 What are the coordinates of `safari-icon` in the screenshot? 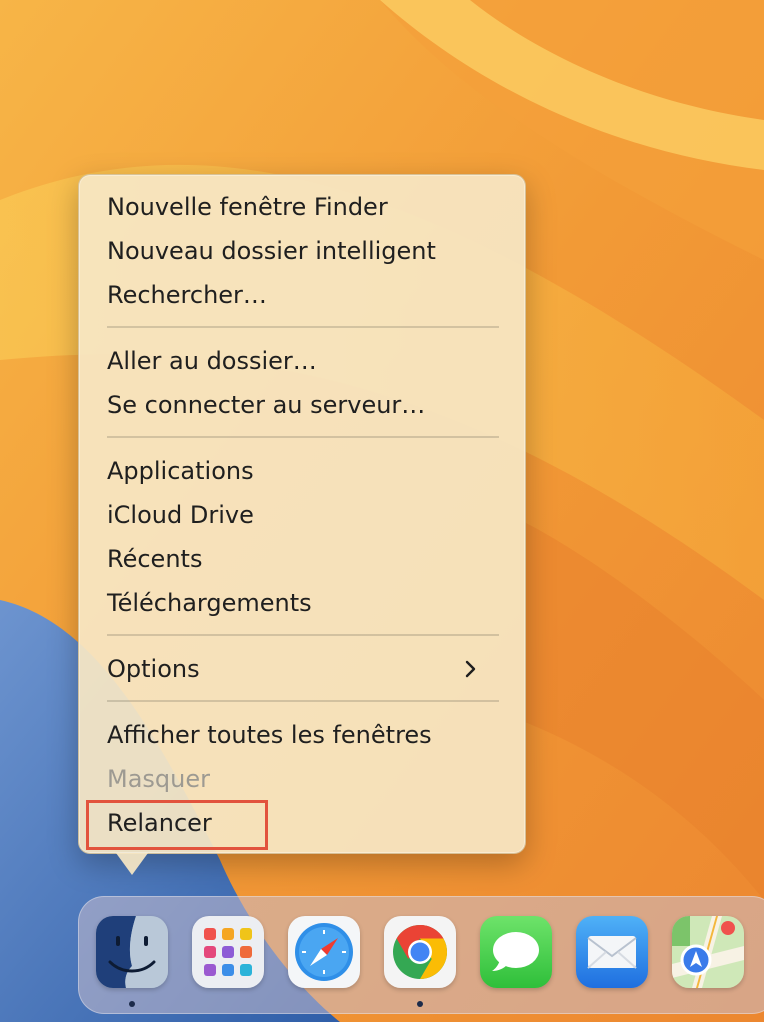 It's located at (324, 952).